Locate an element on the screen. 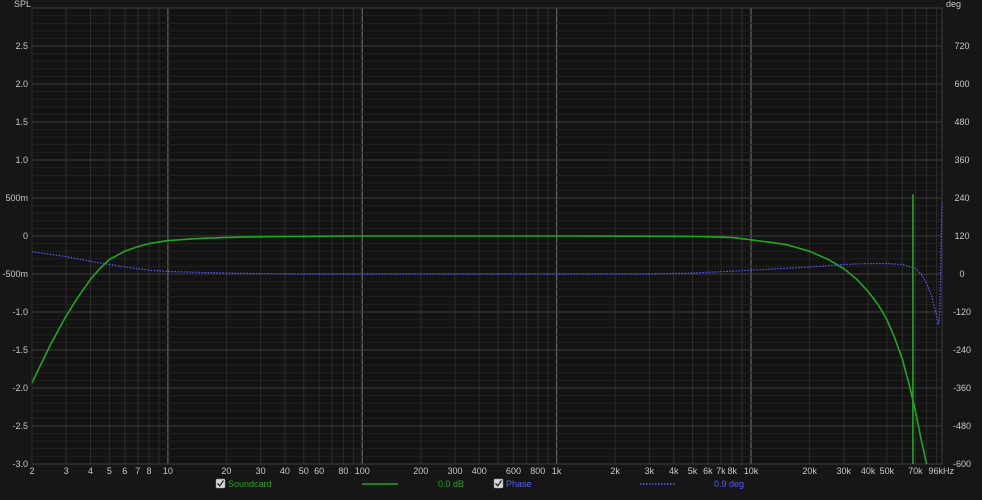 Image resolution: width=982 pixels, height=500 pixels. x-tick-label: 20 is located at coordinates (226, 471).